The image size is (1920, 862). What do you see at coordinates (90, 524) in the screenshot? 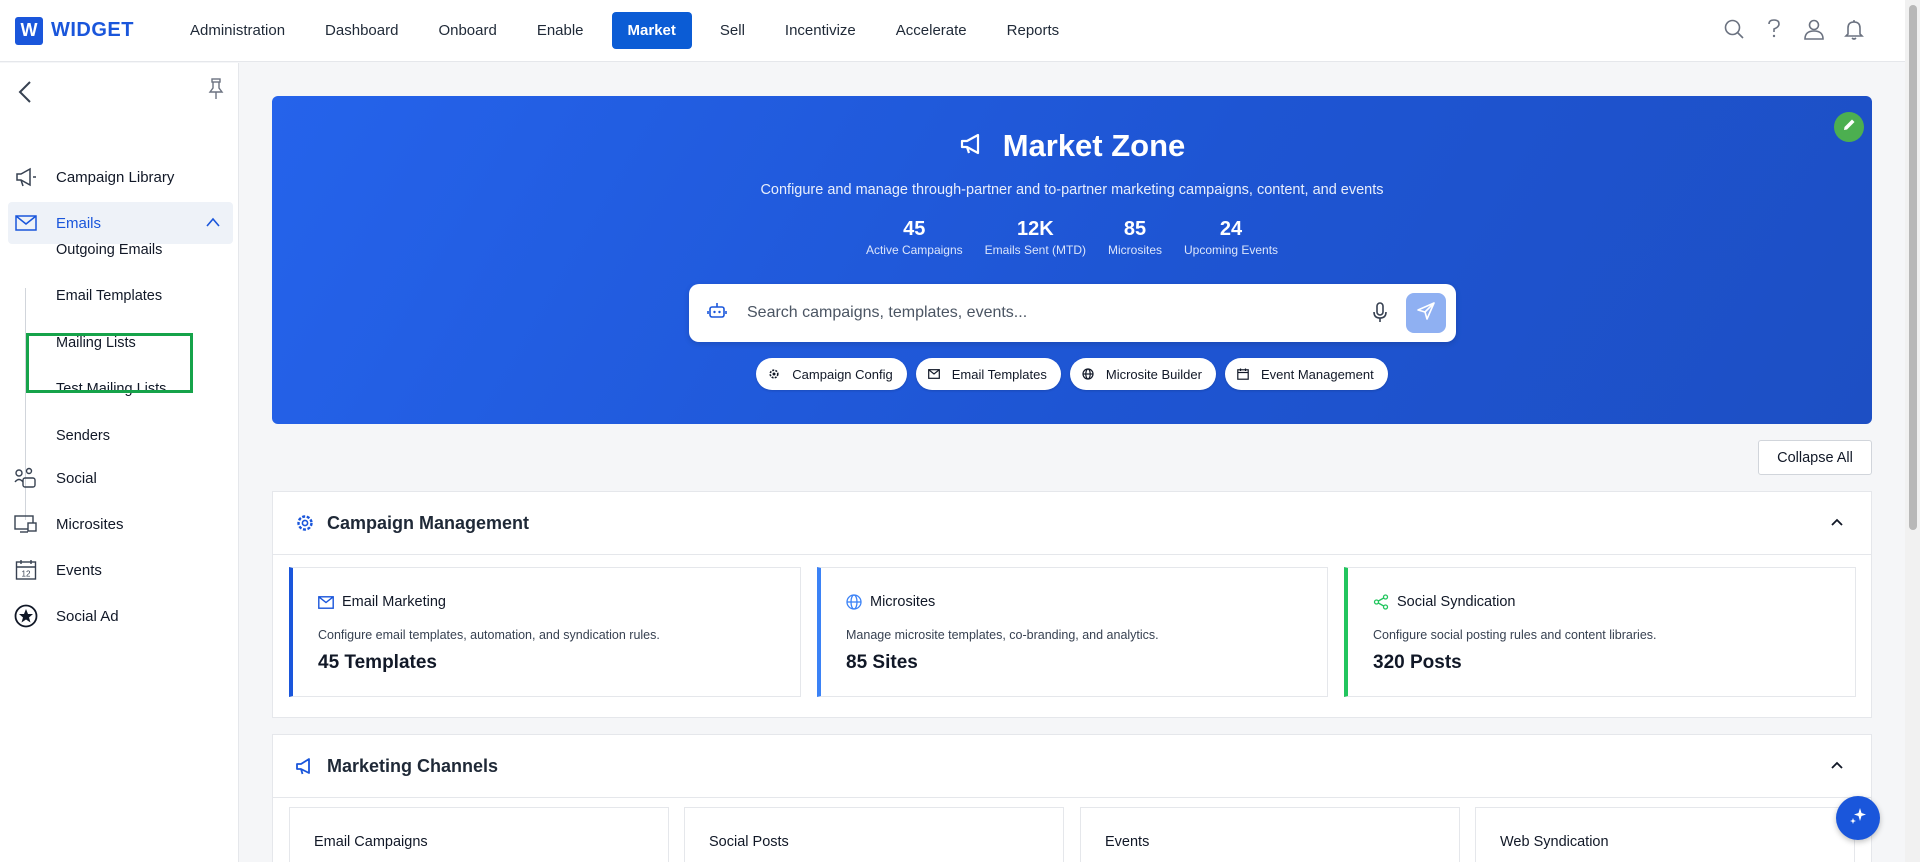
I see `sidebar-item-label: Microsites` at bounding box center [90, 524].